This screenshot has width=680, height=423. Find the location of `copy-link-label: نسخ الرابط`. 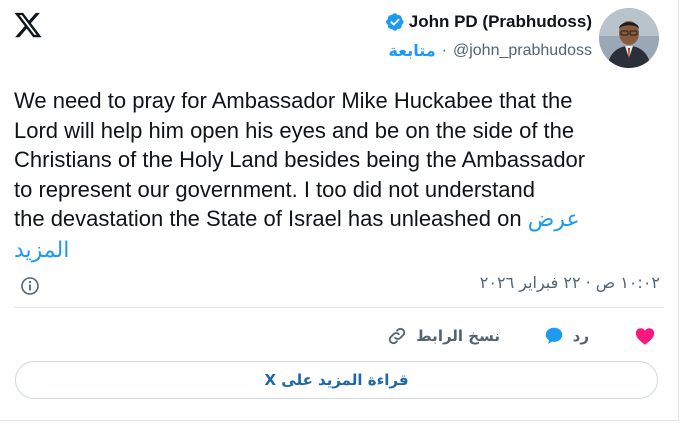

copy-link-label: نسخ الرابط is located at coordinates (458, 336).